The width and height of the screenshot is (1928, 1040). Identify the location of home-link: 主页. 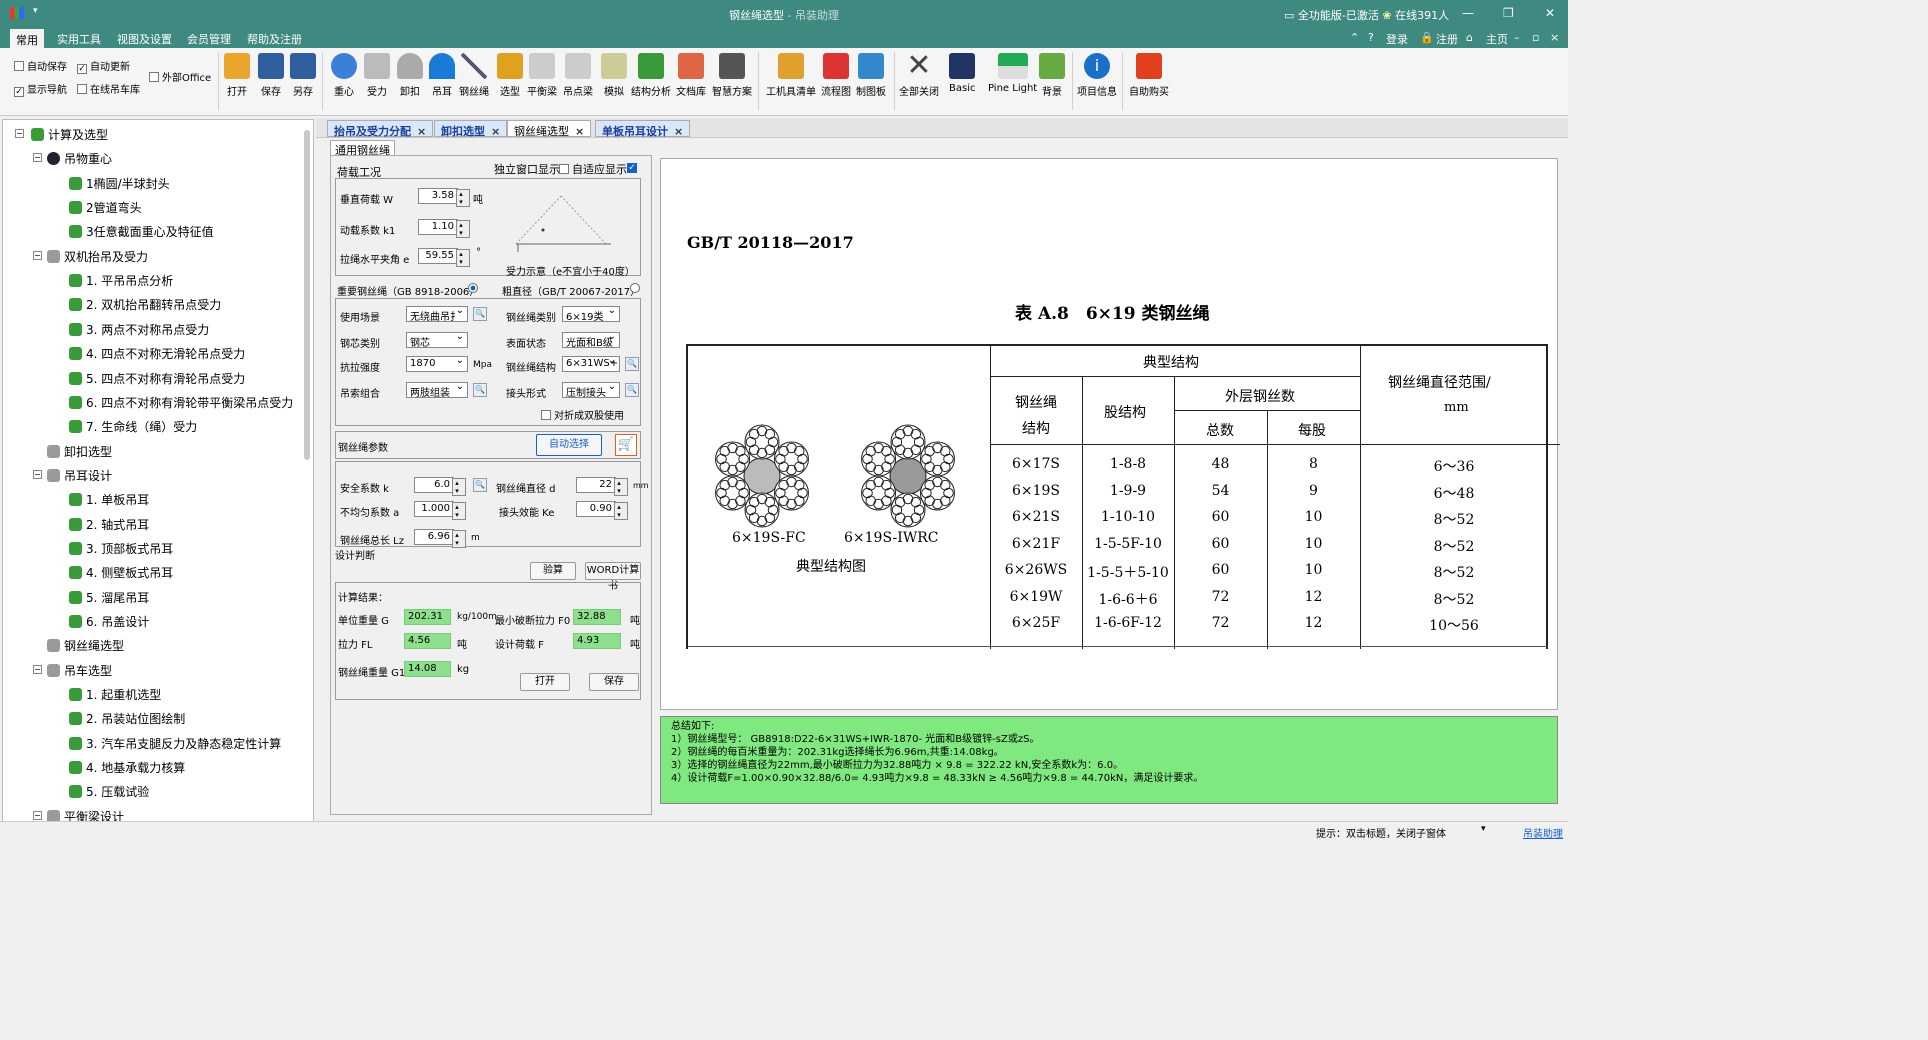
(1497, 39).